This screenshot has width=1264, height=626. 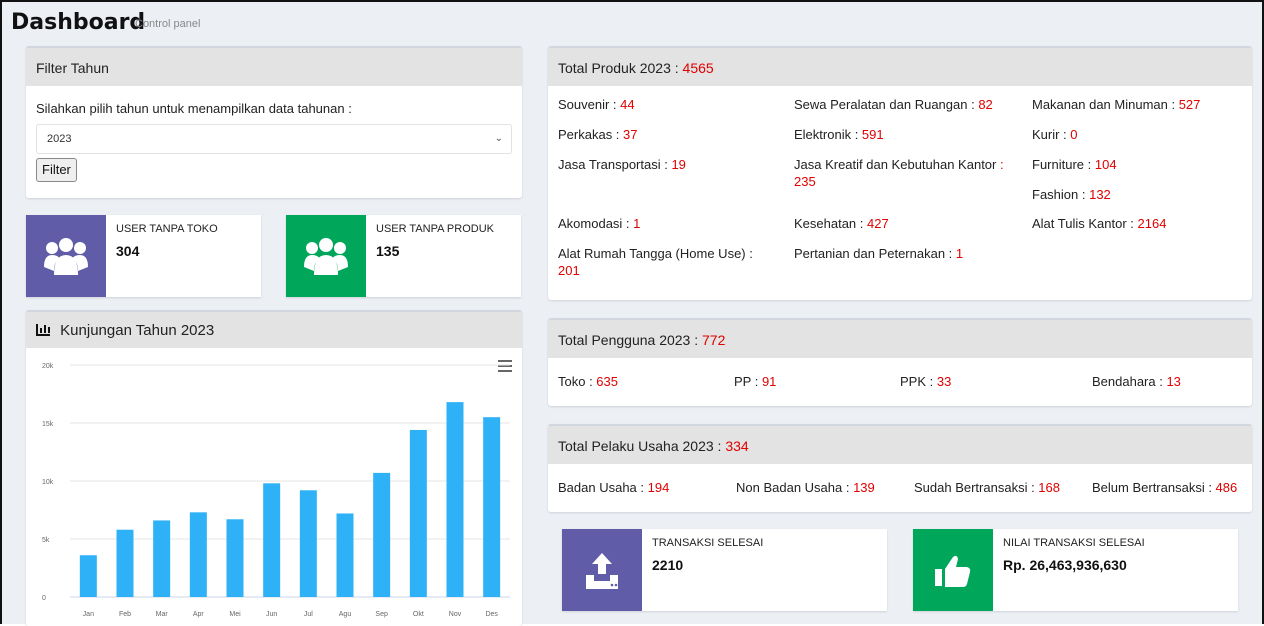 I want to click on category-label: Fashion :, so click(x=1061, y=194).